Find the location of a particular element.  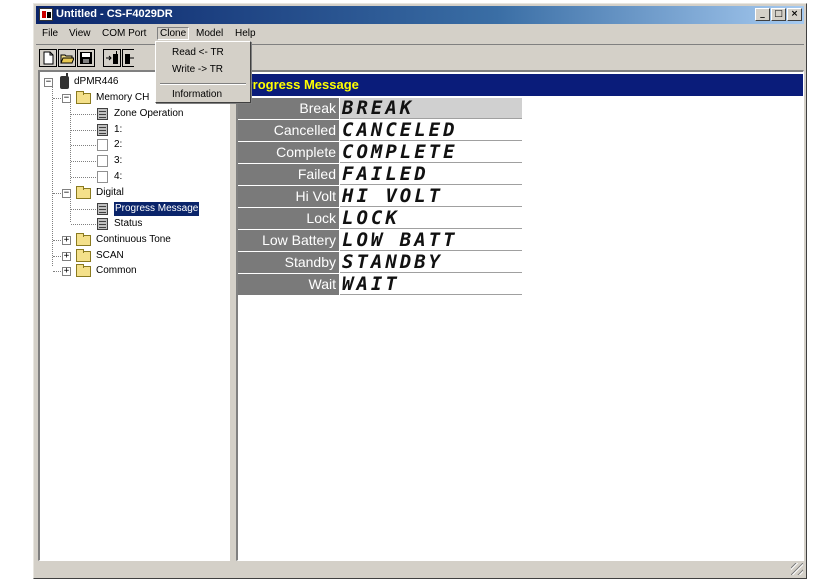

menu-read-from-tr: Read <- TR is located at coordinates (198, 52).